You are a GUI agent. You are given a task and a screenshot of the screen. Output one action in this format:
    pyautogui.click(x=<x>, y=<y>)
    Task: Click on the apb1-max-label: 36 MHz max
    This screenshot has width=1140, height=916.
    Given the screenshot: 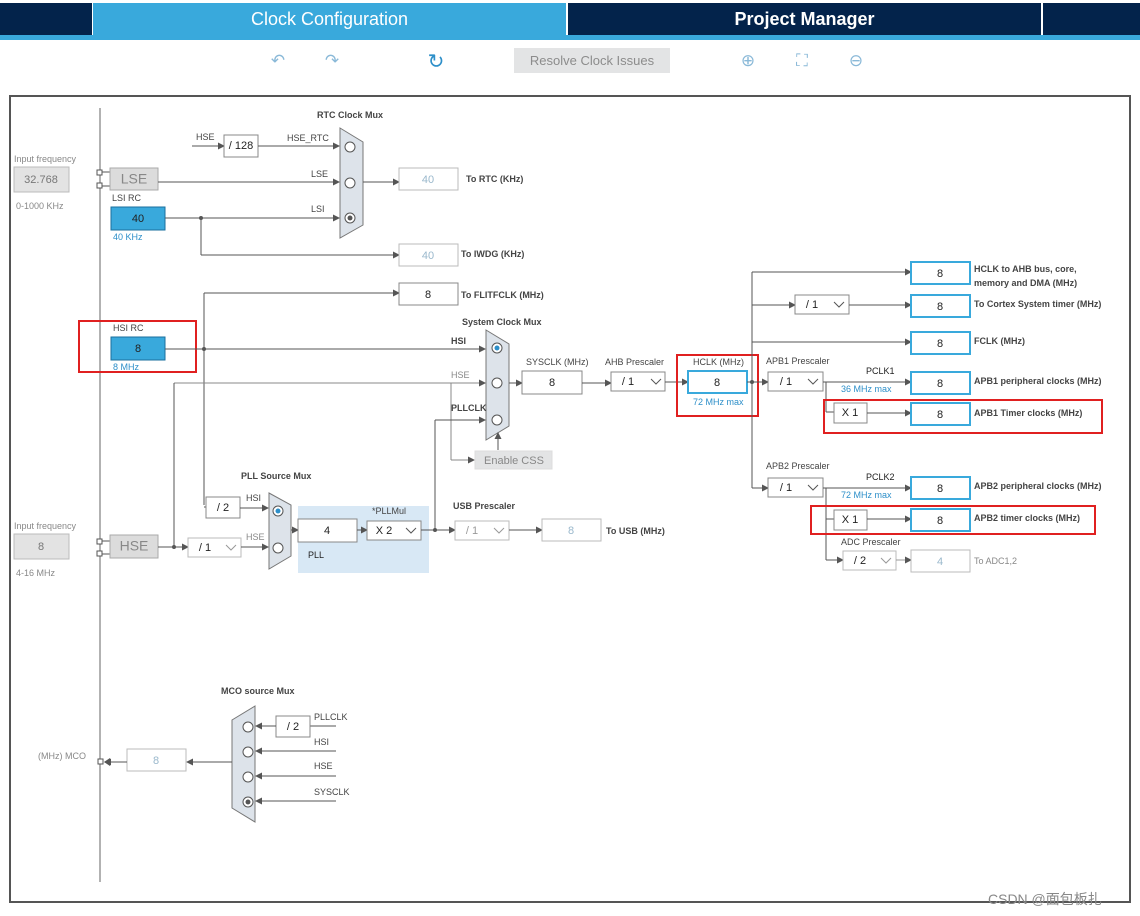 What is the action you would take?
    pyautogui.click(x=866, y=389)
    